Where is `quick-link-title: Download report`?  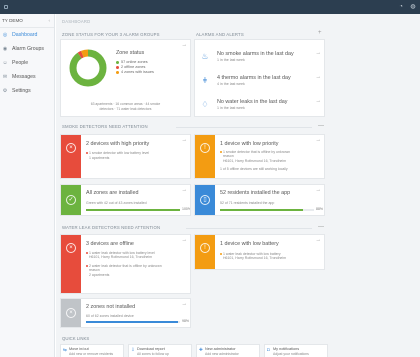 quick-link-title: Download report is located at coordinates (151, 349).